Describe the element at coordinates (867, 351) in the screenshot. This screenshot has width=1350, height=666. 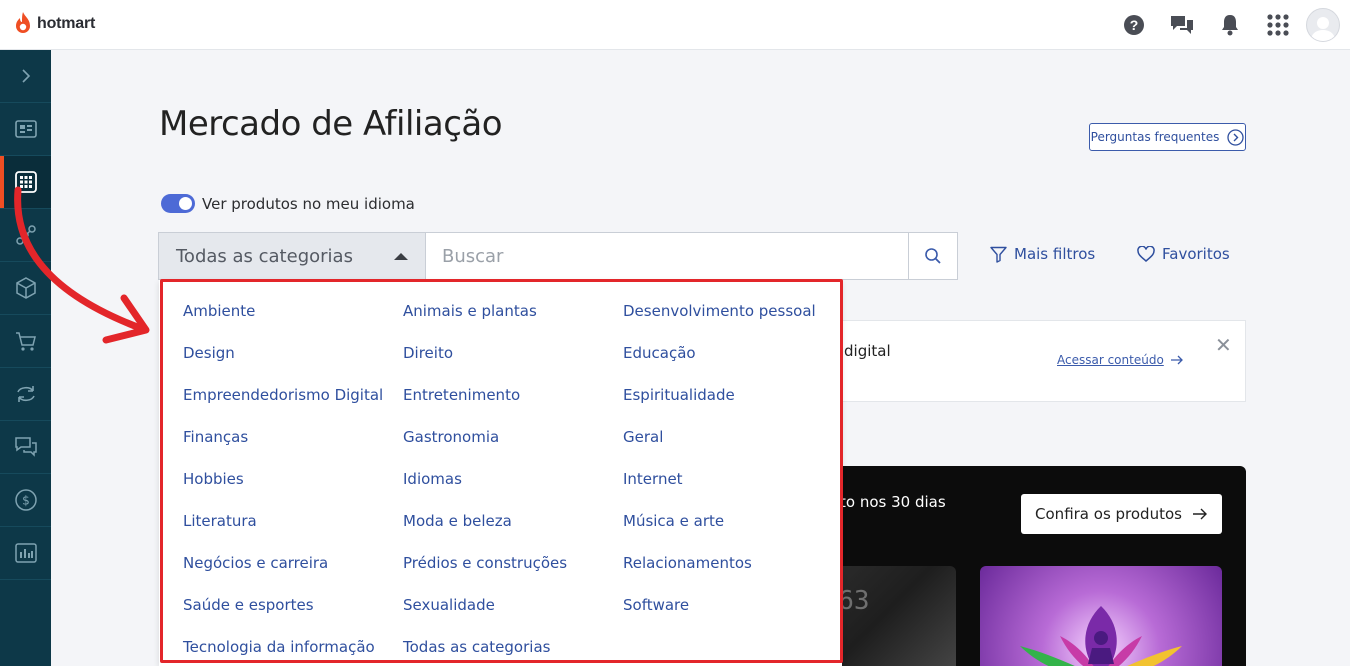
I see `info-card-text: digital` at that location.